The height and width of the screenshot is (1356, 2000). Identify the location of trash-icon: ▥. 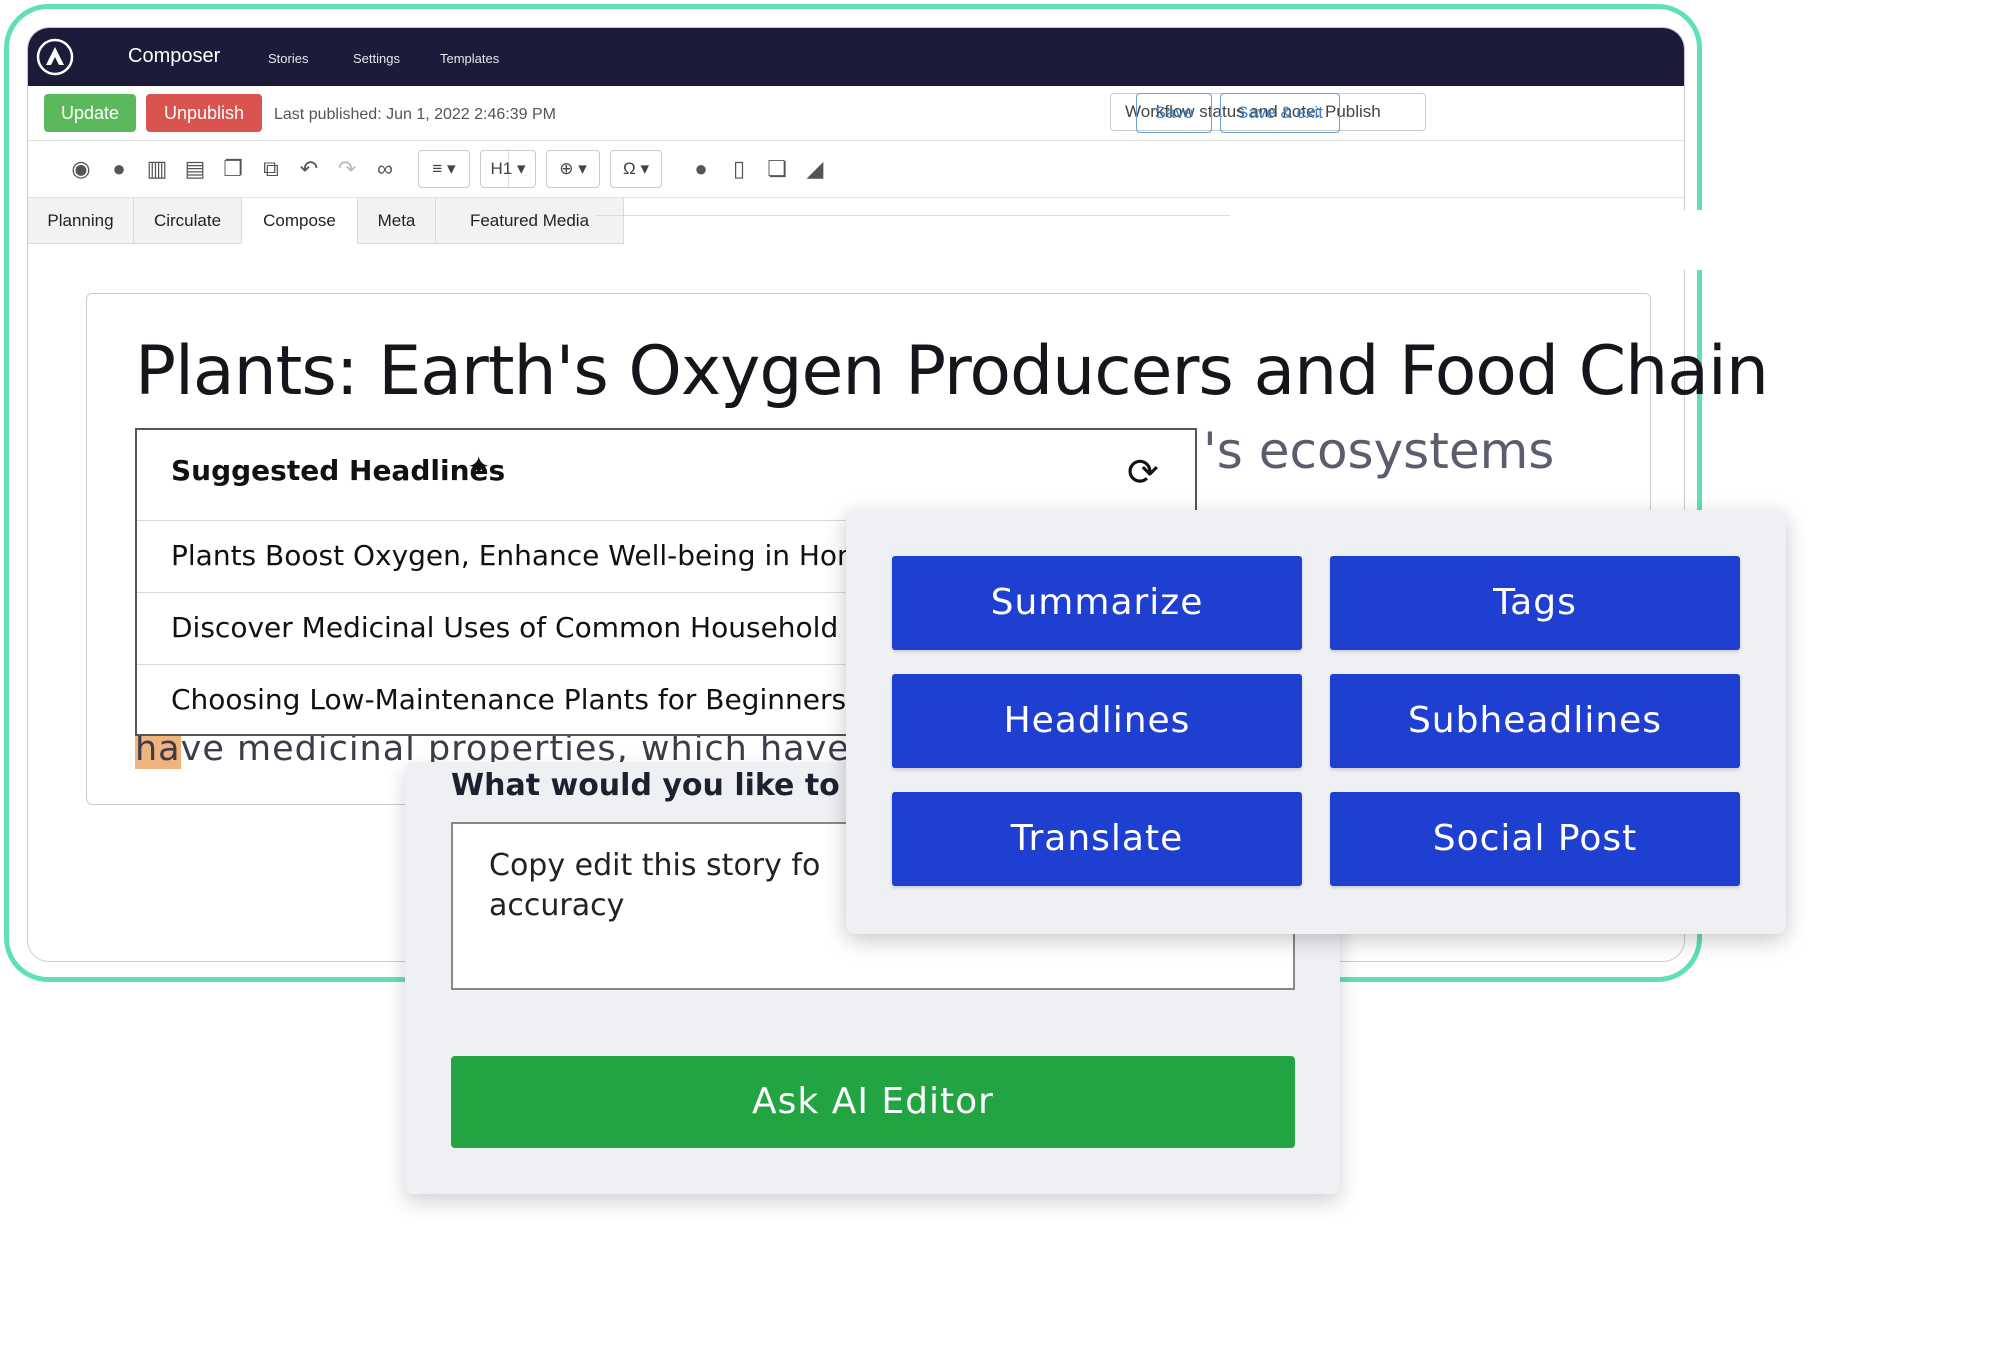
(157, 169).